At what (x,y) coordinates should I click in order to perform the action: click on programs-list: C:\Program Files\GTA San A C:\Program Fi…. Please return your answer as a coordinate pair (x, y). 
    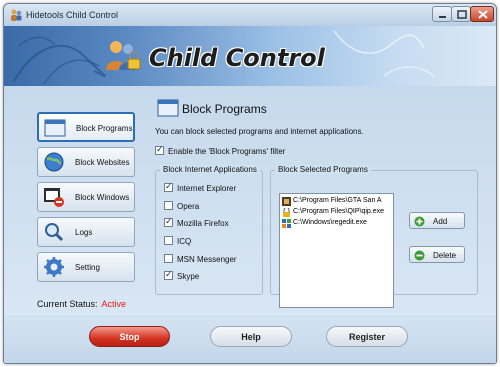
    Looking at the image, I should click on (336, 250).